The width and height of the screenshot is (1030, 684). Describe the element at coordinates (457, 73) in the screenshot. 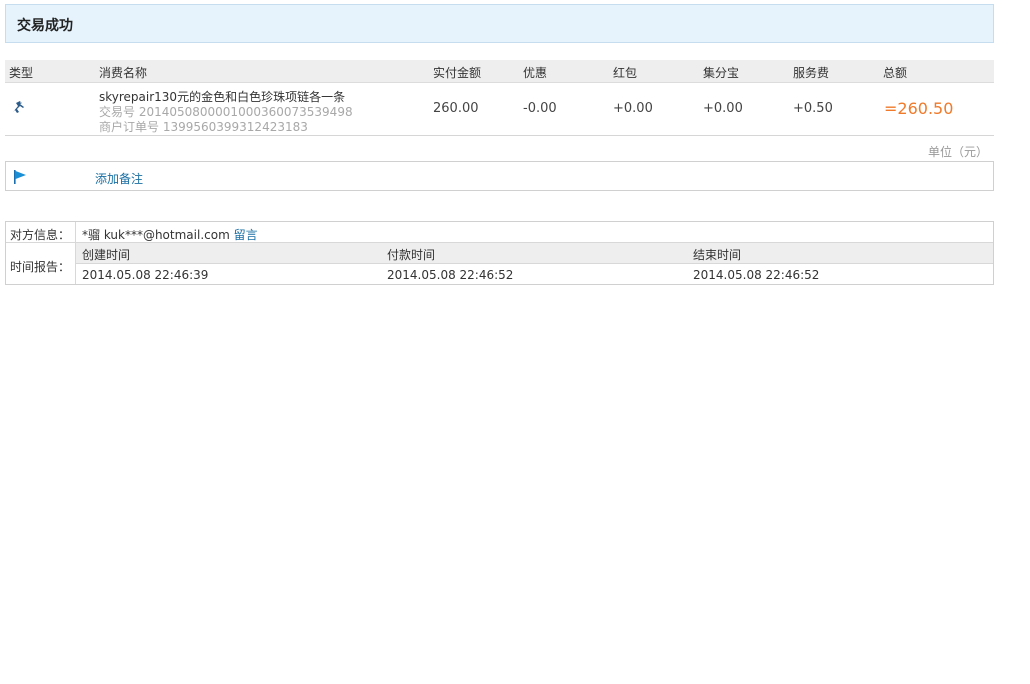

I see `col-paid: 实付金额` at that location.